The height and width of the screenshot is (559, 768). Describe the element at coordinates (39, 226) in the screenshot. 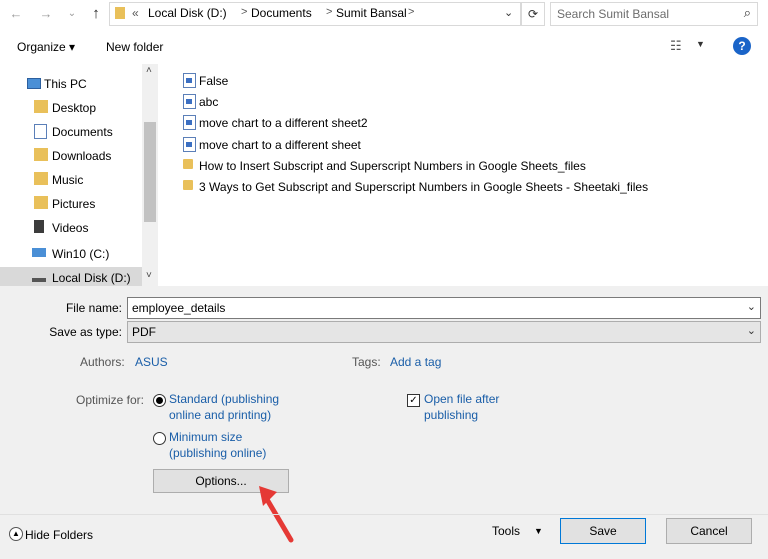

I see `videos-icon` at that location.